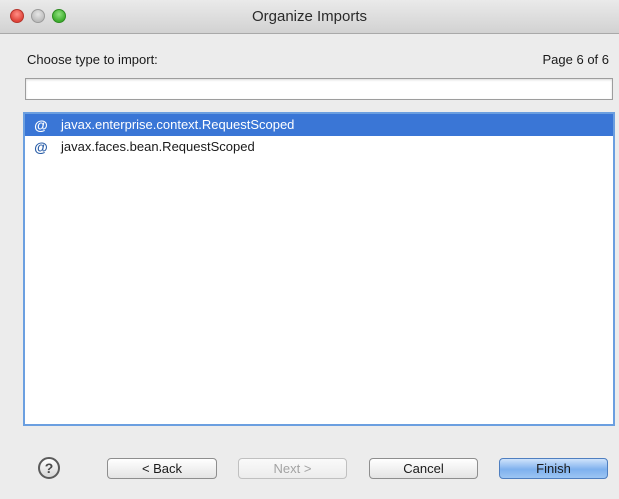  Describe the element at coordinates (292, 468) in the screenshot. I see `next-button: Next >` at that location.